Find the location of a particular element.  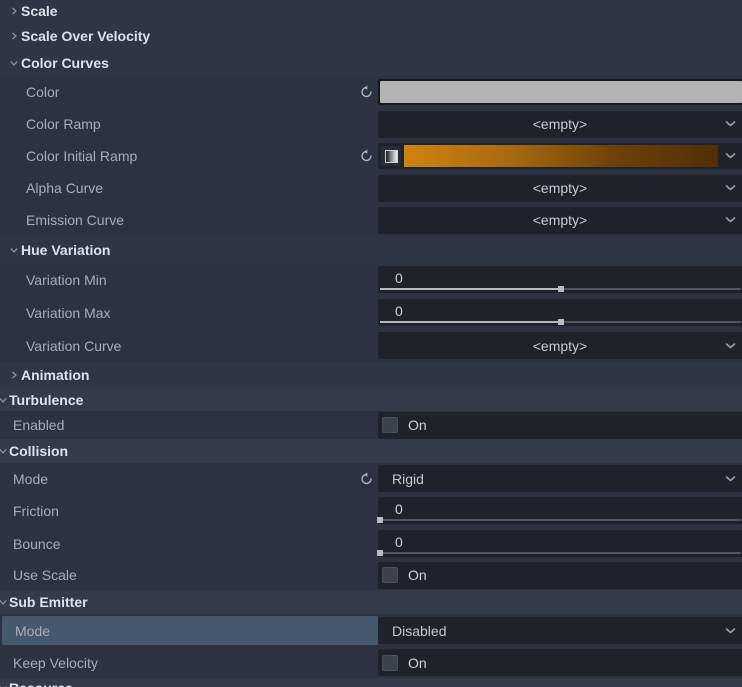

property-label-cell: Color Ramp is located at coordinates (189, 124).